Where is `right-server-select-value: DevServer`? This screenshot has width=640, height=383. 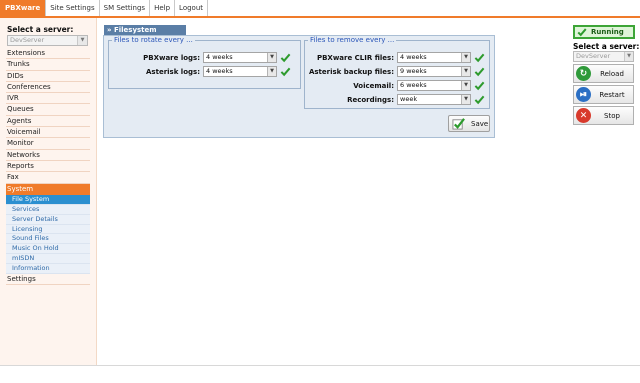 right-server-select-value: DevServer is located at coordinates (593, 56).